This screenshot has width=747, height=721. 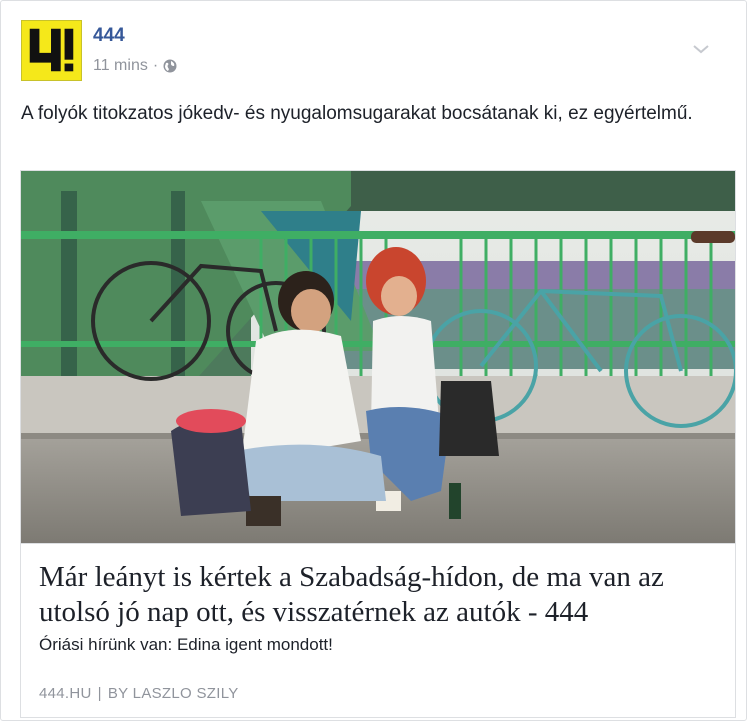 What do you see at coordinates (701, 49) in the screenshot?
I see `chevron-down-icon` at bounding box center [701, 49].